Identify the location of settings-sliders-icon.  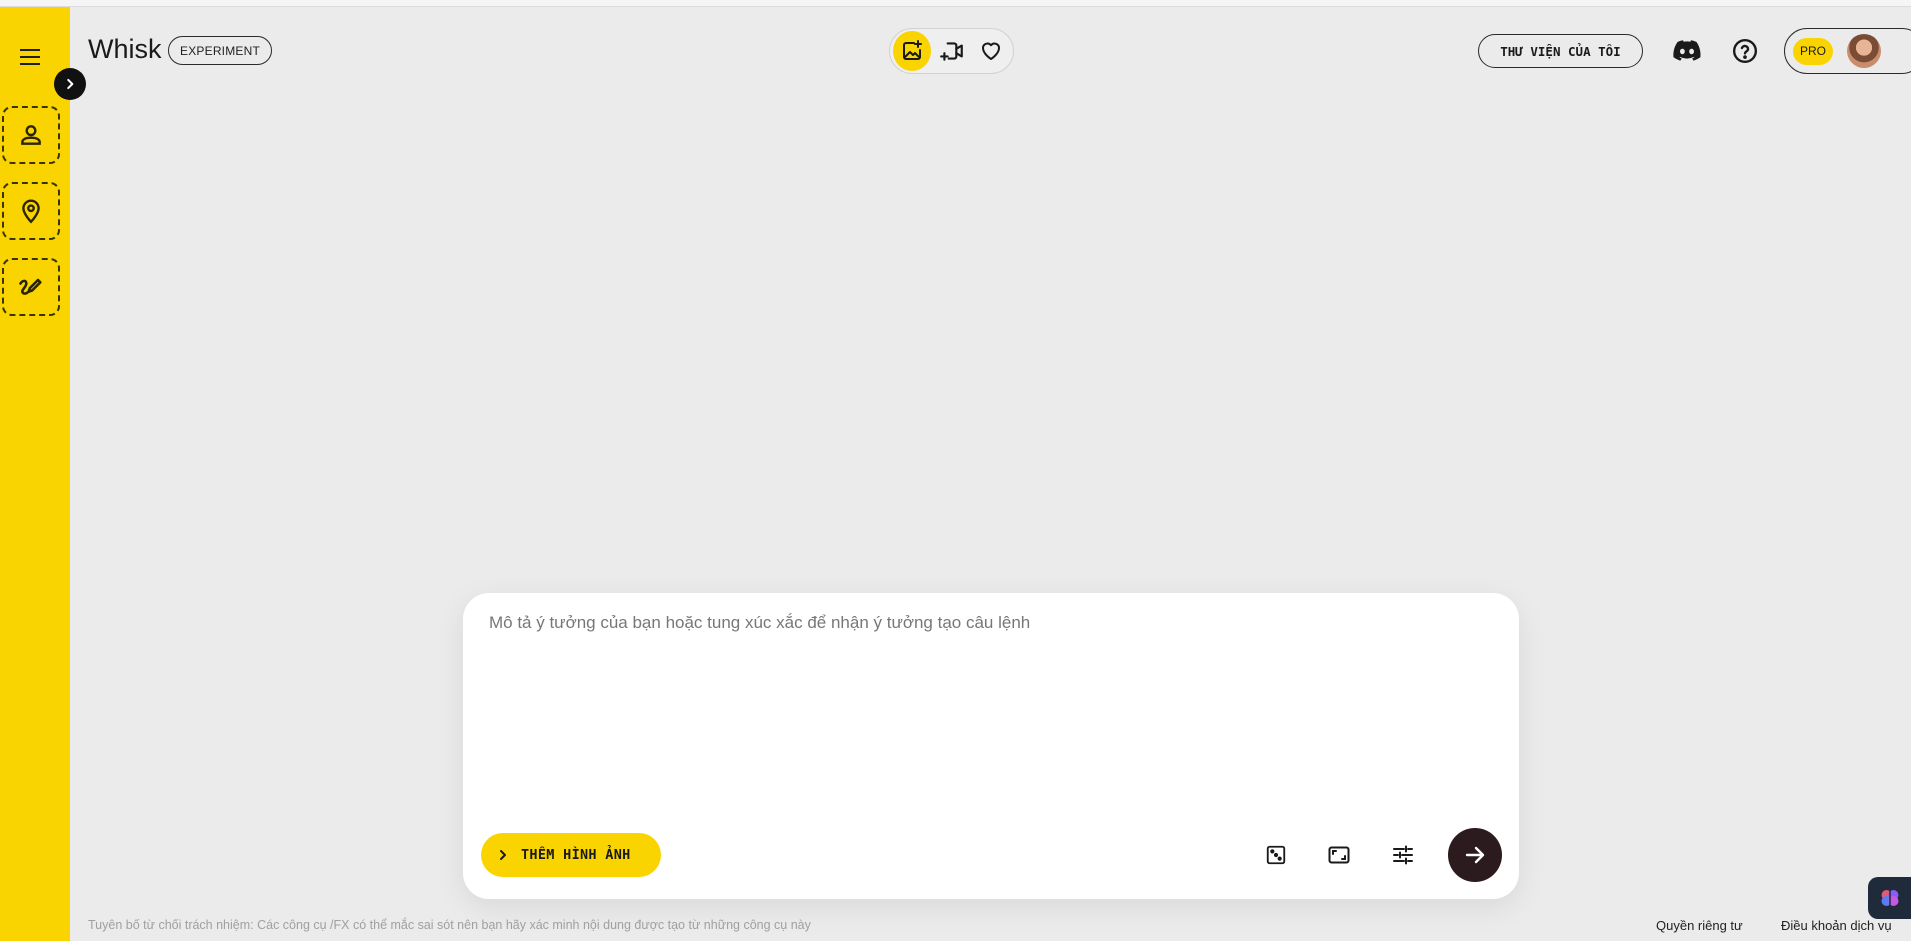
(1403, 855).